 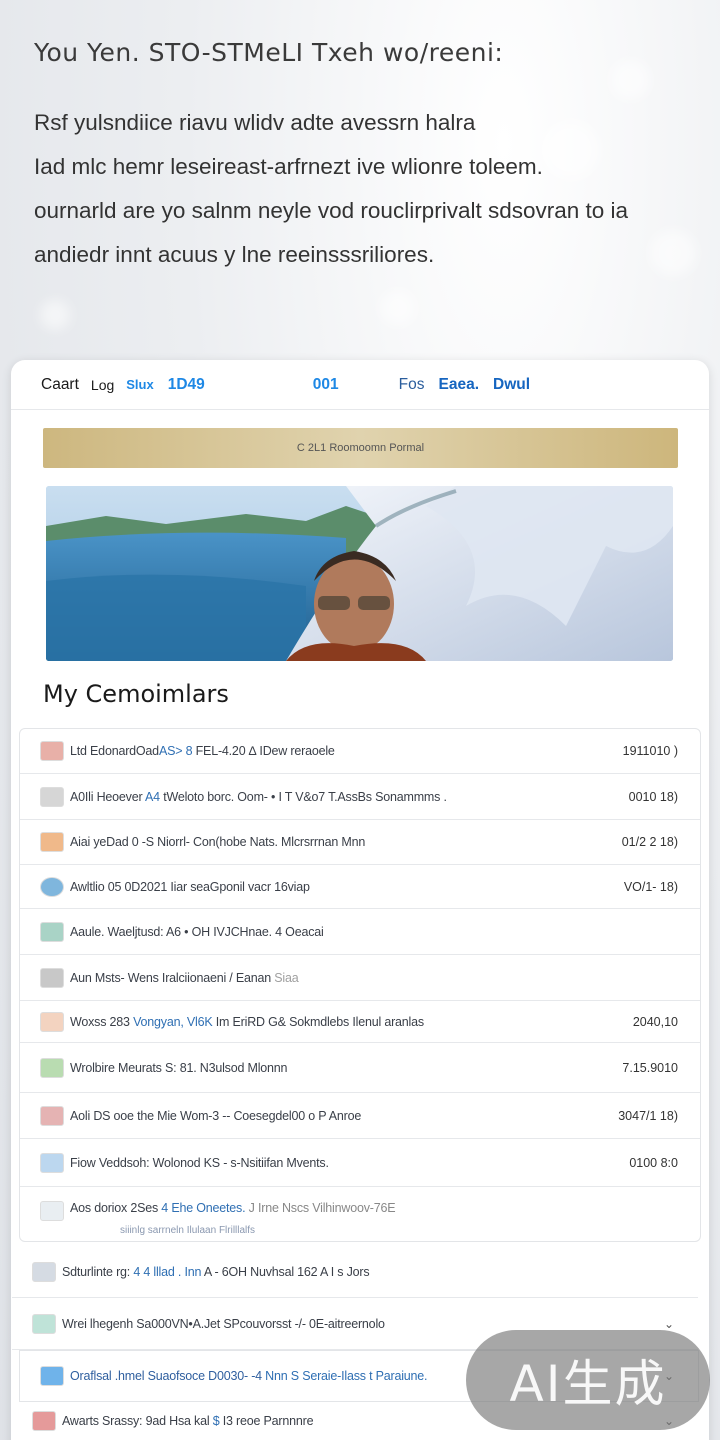 I want to click on watermark-text: AI生成, so click(x=588, y=1384).